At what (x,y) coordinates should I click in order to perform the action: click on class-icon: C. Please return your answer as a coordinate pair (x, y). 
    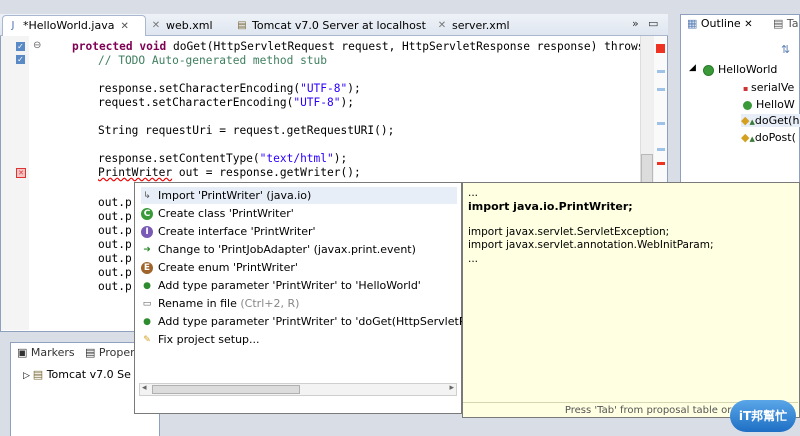
    Looking at the image, I should click on (147, 214).